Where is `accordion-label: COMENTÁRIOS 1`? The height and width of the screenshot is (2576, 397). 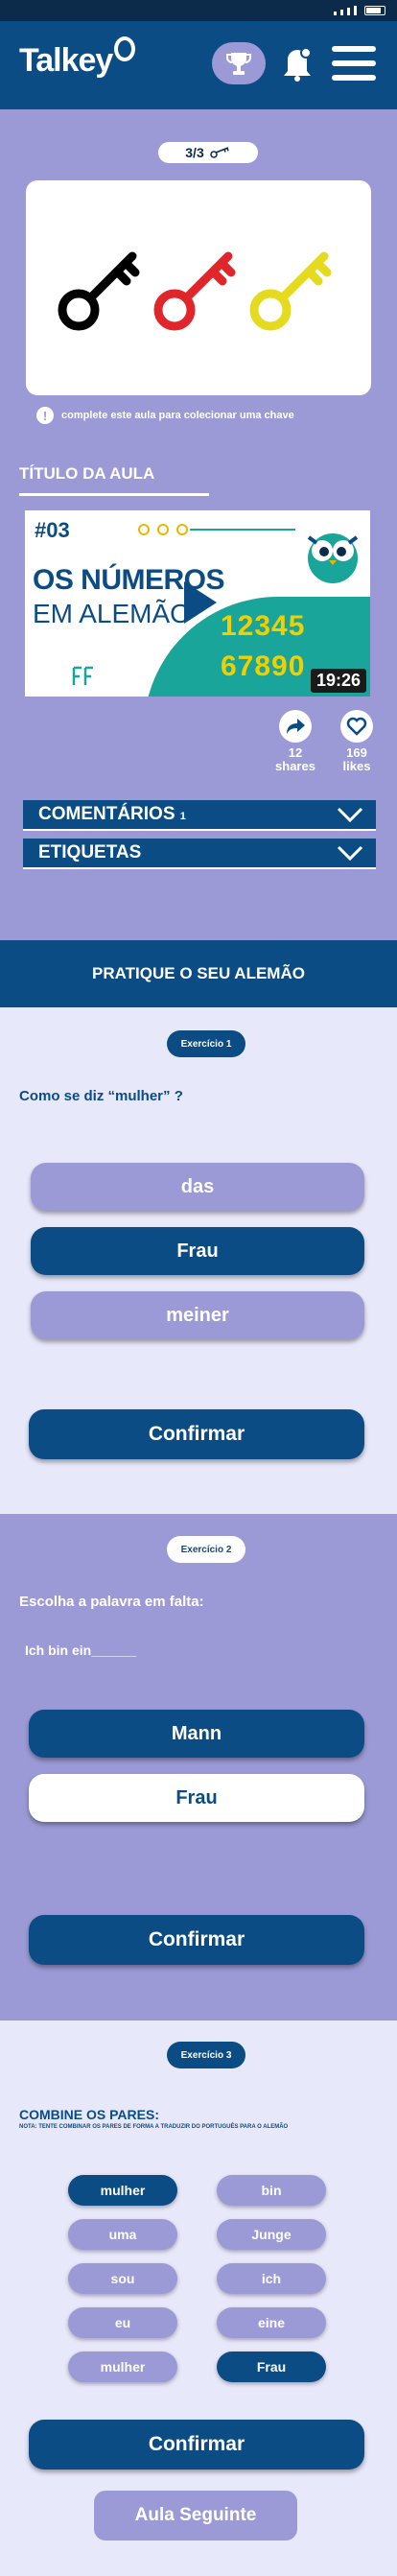
accordion-label: COMENTÁRIOS 1 is located at coordinates (112, 814).